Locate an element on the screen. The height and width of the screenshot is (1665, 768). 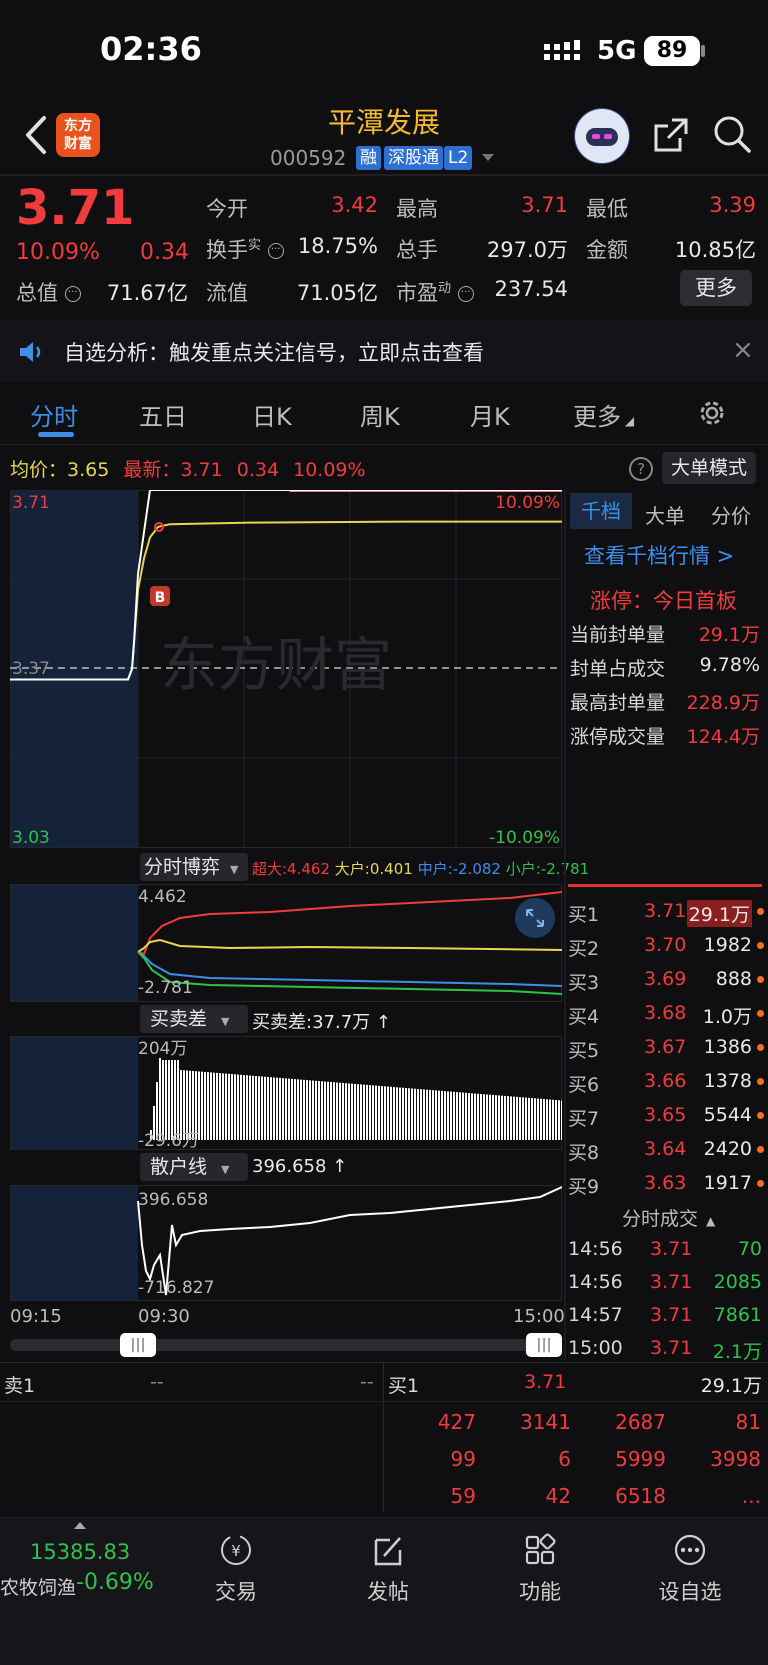
bid-price: 3.68 is located at coordinates (665, 1013).